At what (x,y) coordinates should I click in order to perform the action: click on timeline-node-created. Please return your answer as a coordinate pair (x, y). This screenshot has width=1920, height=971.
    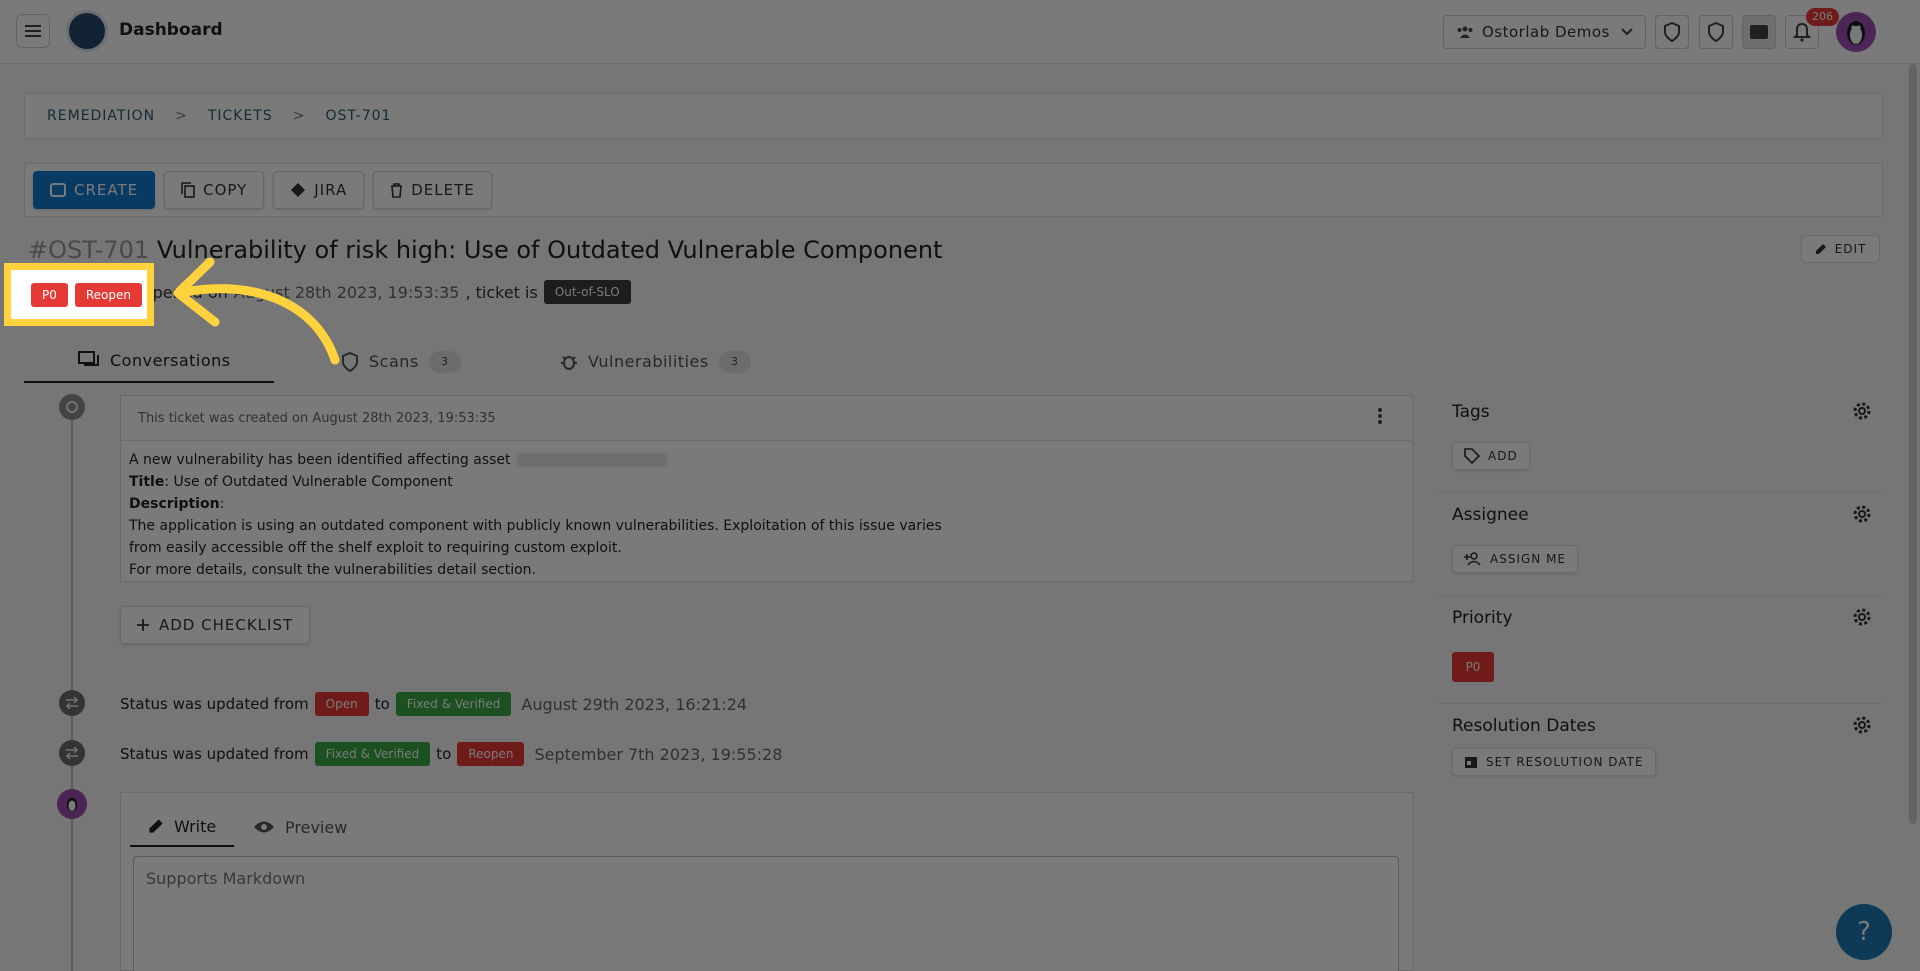
    Looking at the image, I should click on (72, 407).